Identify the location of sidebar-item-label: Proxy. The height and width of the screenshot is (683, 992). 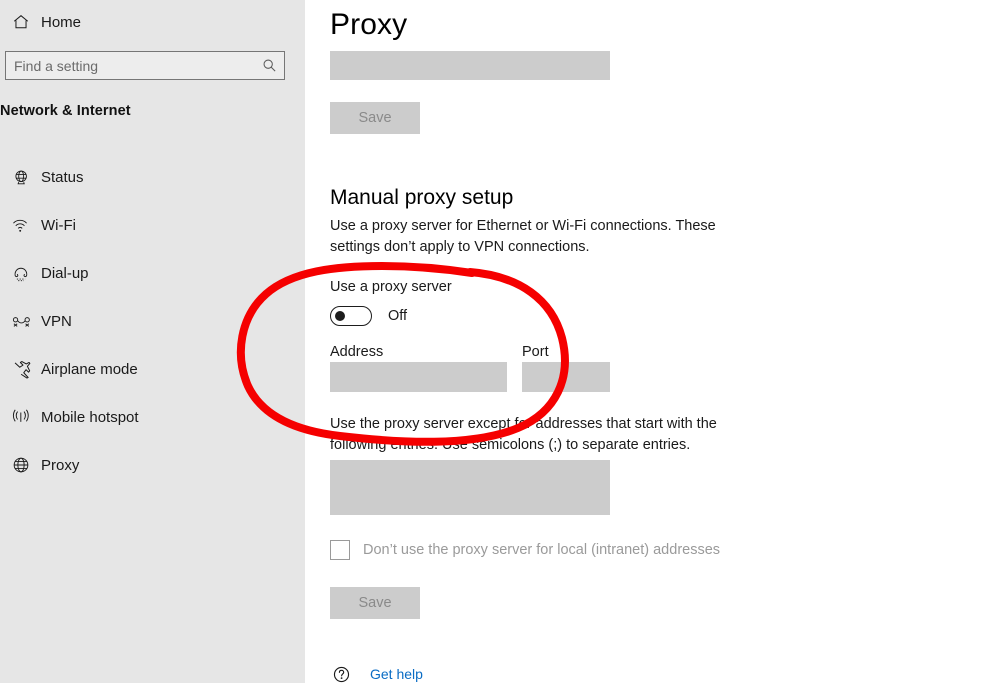
(60, 465).